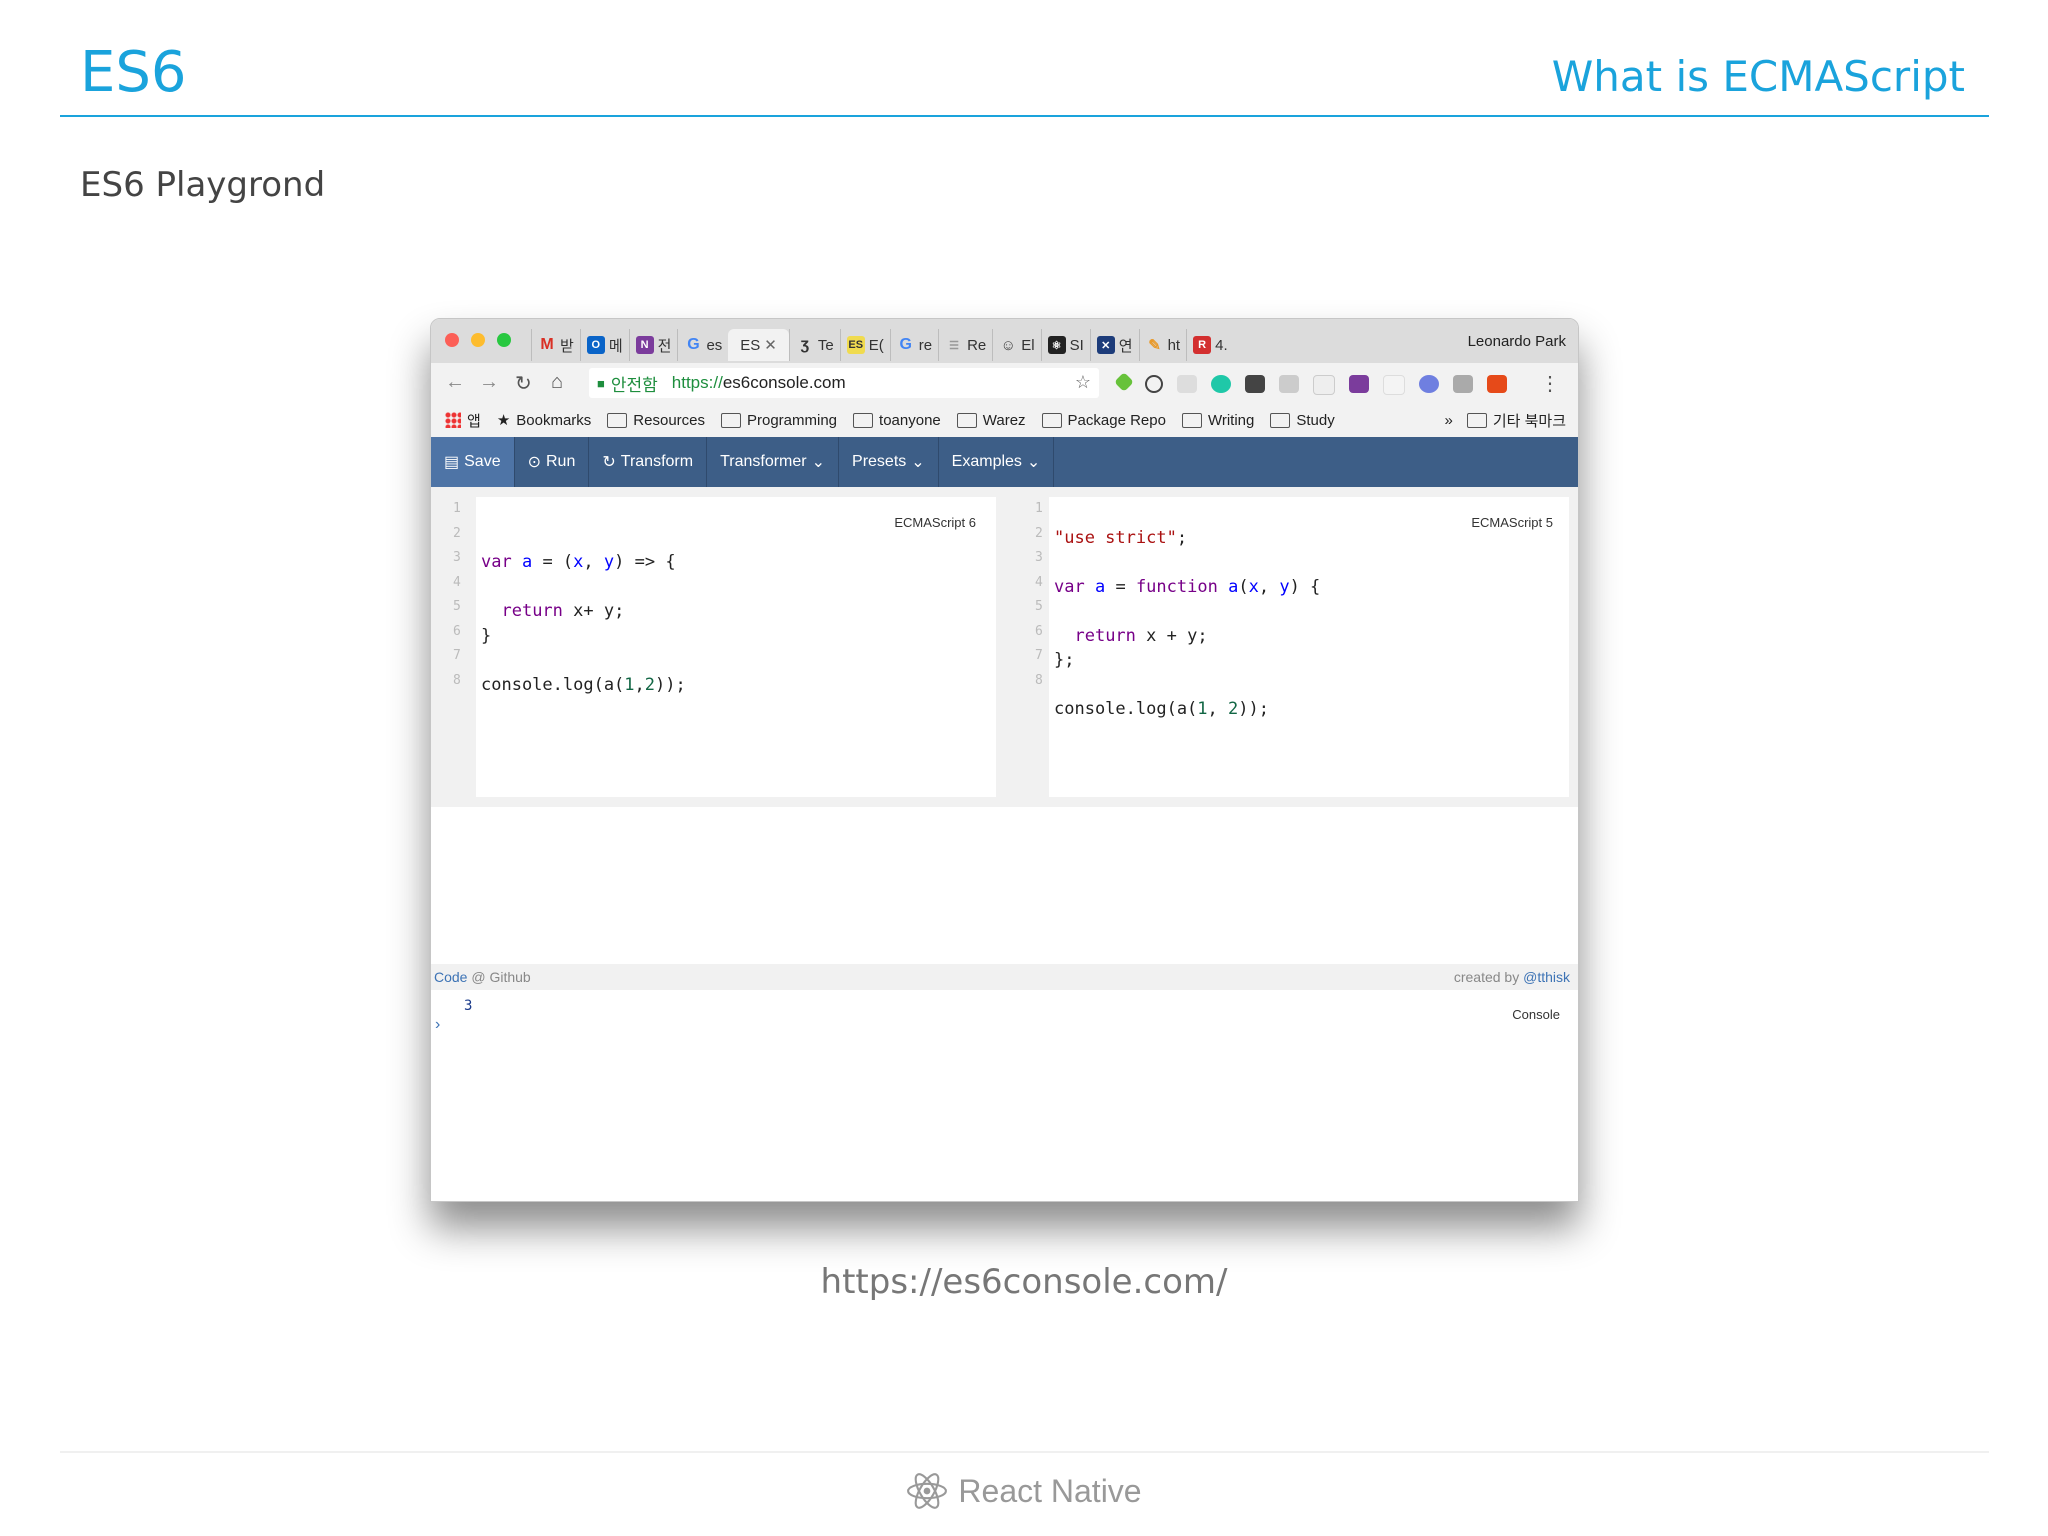 The image size is (2048, 1536). What do you see at coordinates (595, 345) in the screenshot?
I see `outlook-icon: O` at bounding box center [595, 345].